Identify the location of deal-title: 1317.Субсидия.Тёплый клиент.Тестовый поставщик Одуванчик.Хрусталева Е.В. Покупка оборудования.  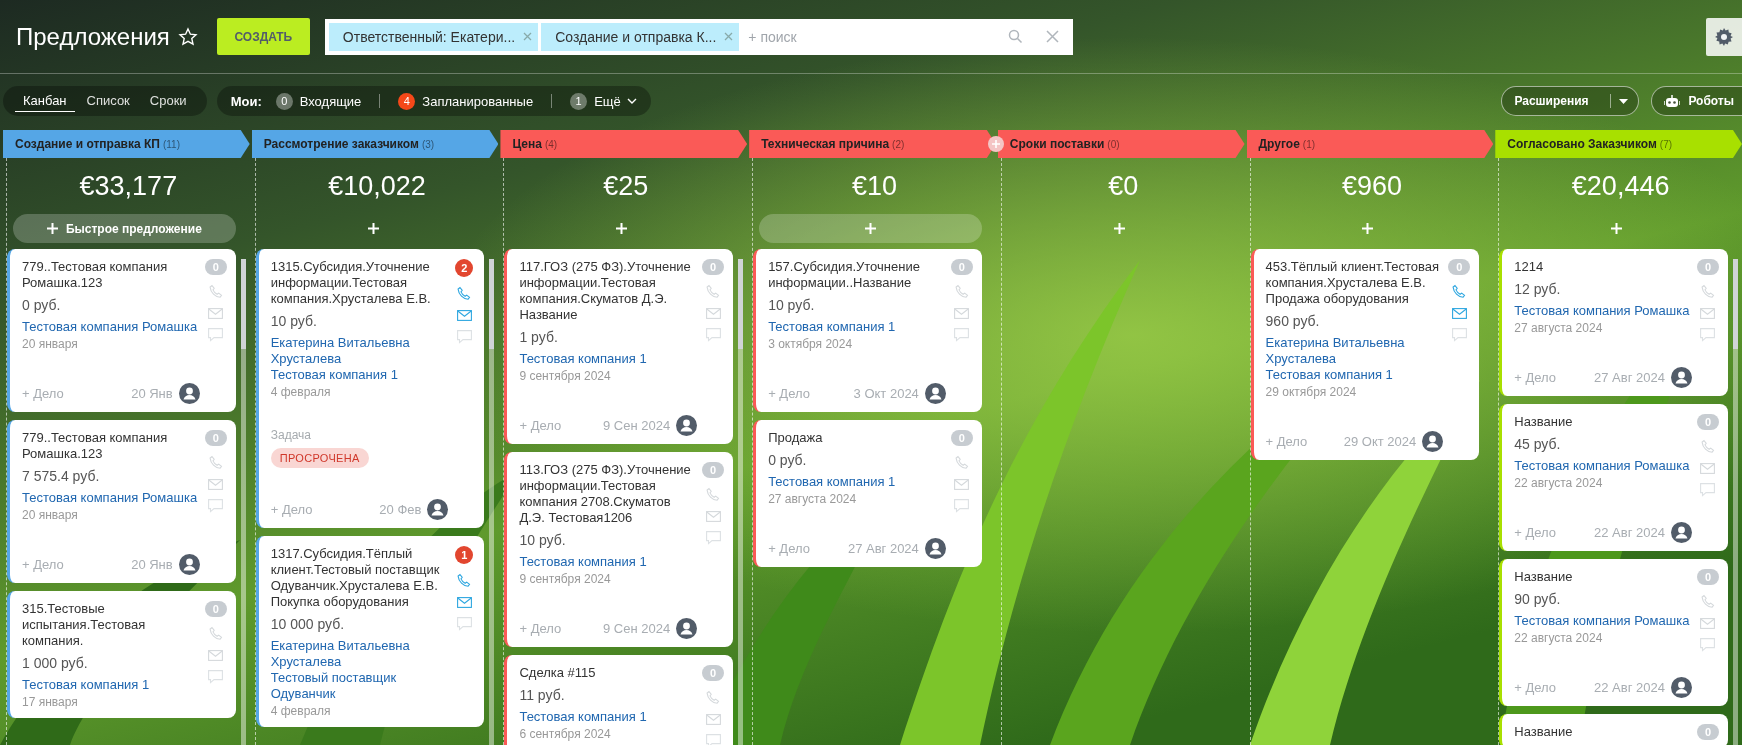
(359, 578).